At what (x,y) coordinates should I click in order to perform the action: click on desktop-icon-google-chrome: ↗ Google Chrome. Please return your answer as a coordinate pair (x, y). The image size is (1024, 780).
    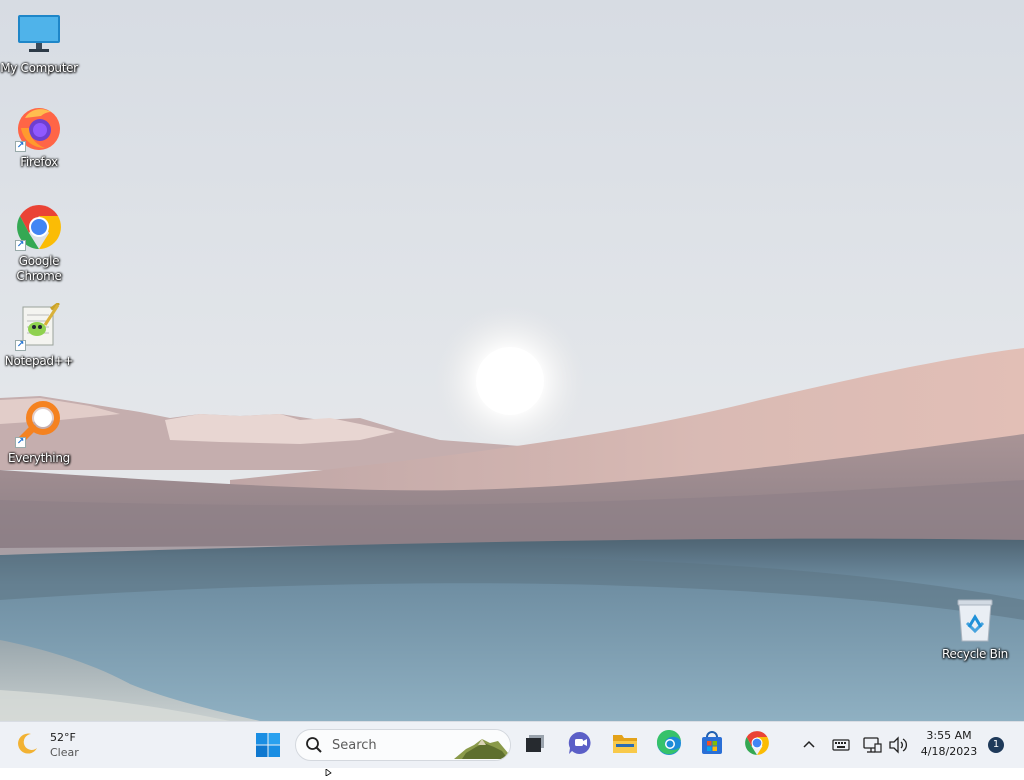
    Looking at the image, I should click on (39, 243).